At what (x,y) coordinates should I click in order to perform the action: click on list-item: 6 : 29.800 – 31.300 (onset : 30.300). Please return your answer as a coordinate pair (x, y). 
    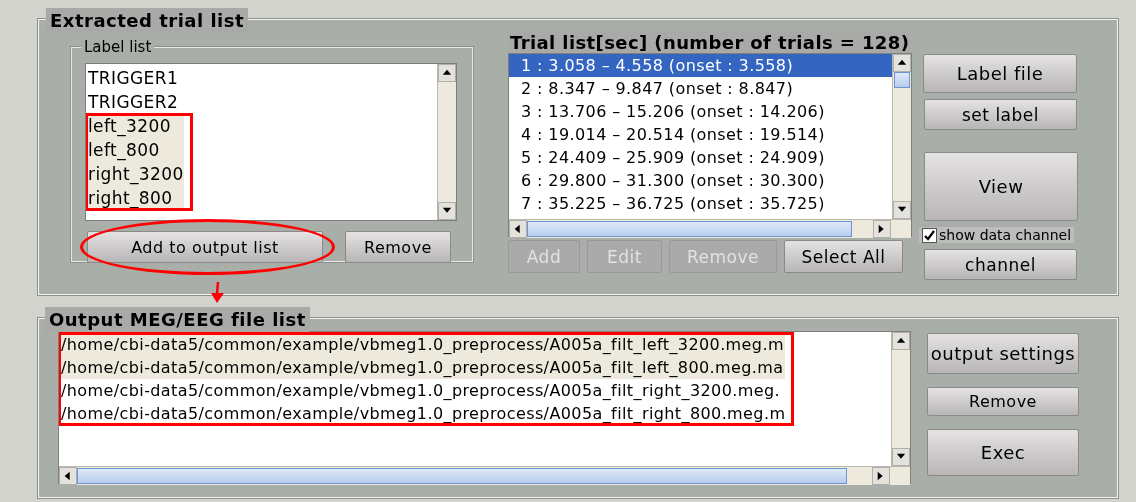
    Looking at the image, I should click on (700, 180).